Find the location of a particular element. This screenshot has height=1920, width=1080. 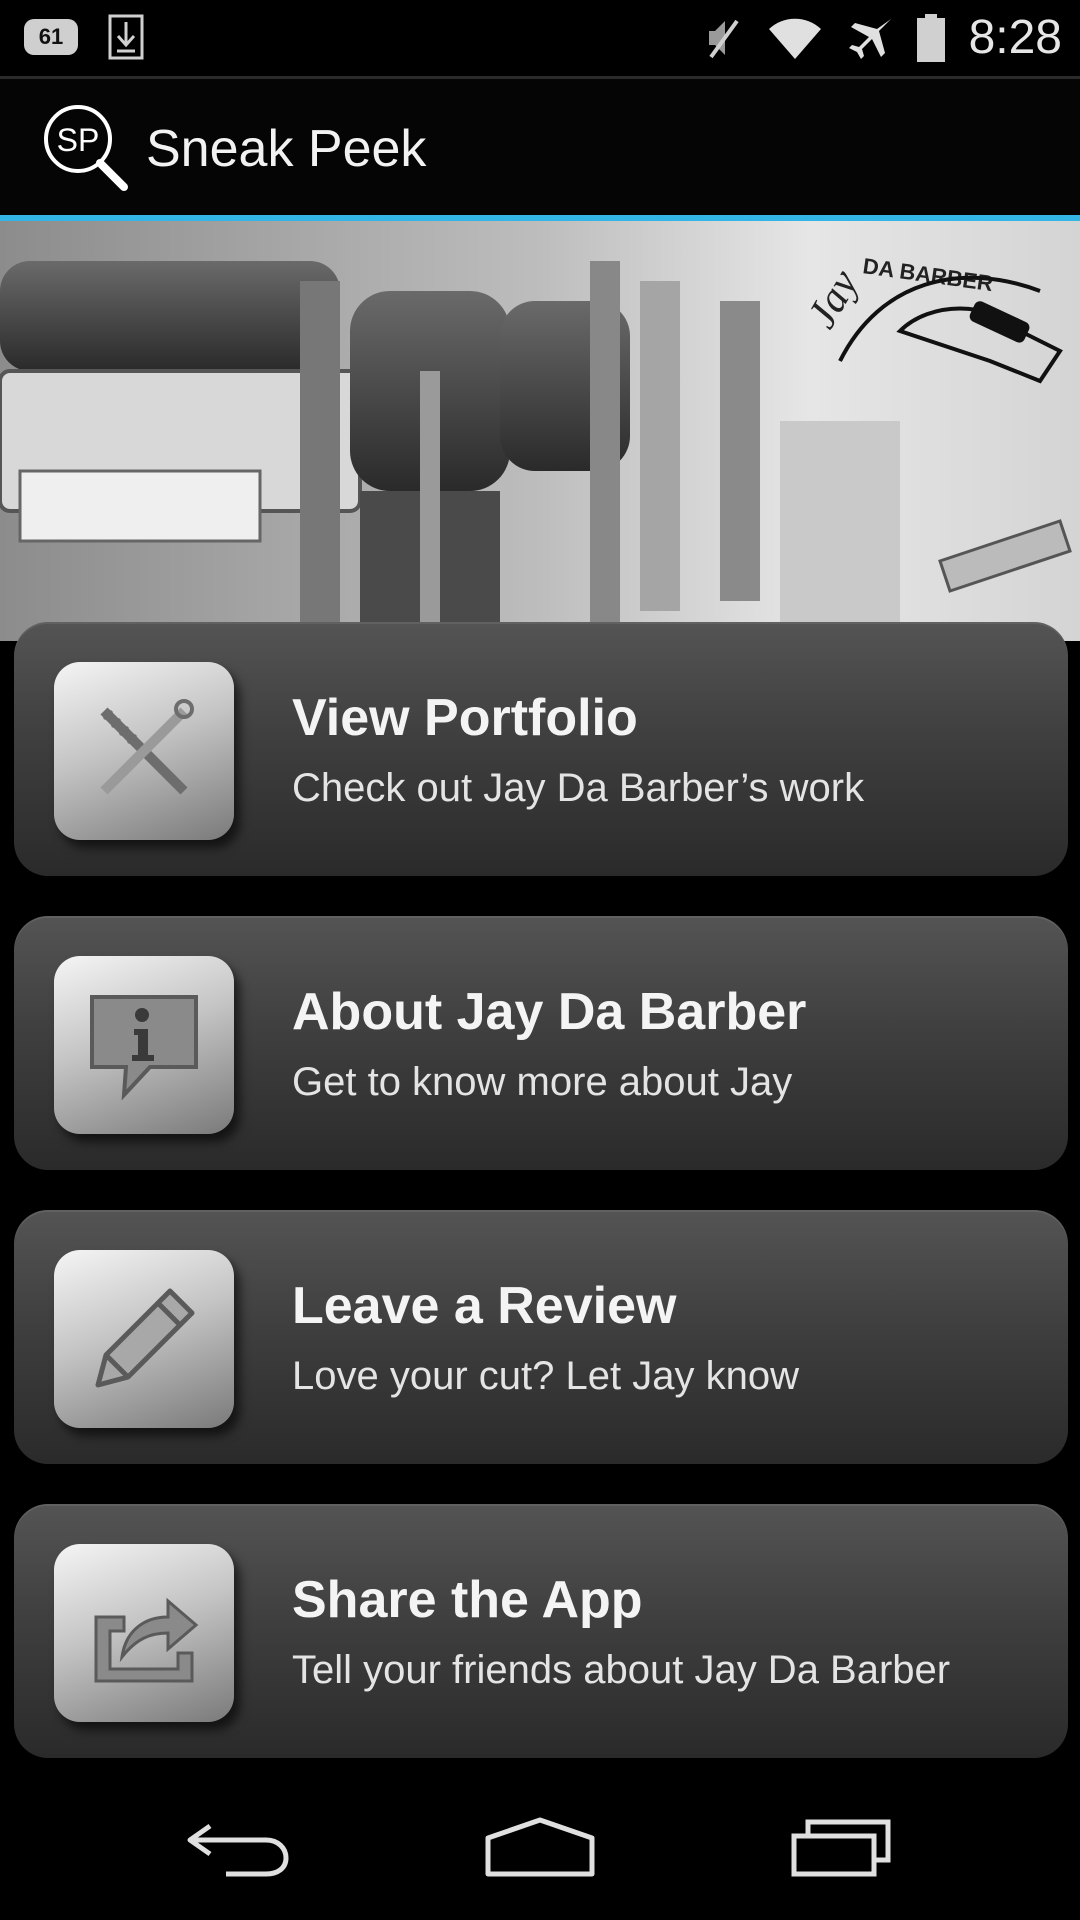

app-logo-icon: SP is located at coordinates (85, 148).